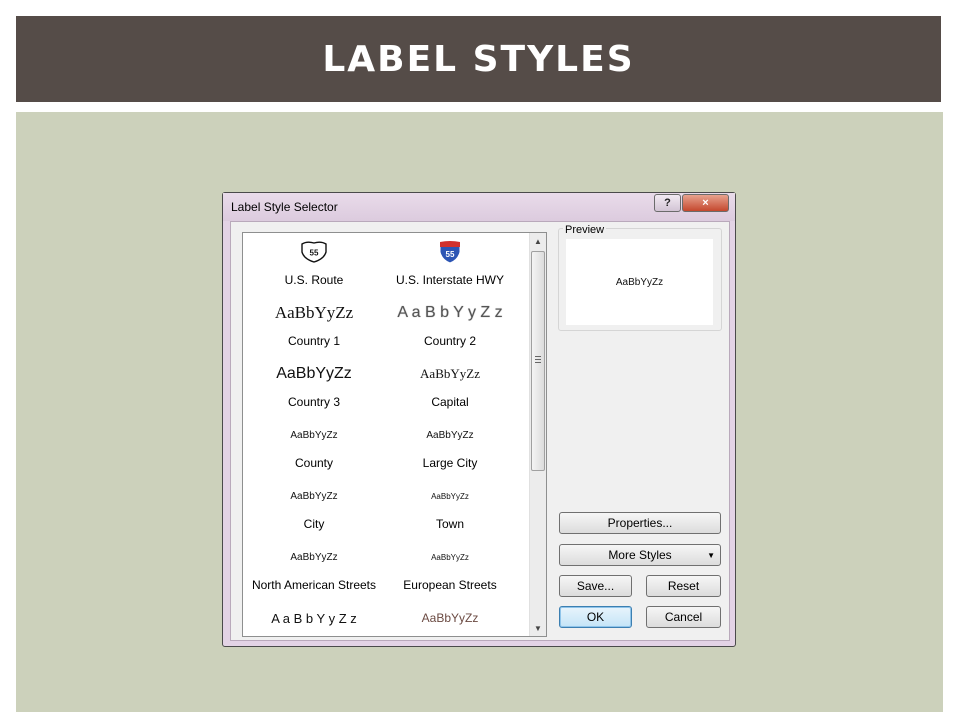 This screenshot has height=720, width=960. I want to click on gallery-item-county: AaBbYyZz County, so click(314, 448).